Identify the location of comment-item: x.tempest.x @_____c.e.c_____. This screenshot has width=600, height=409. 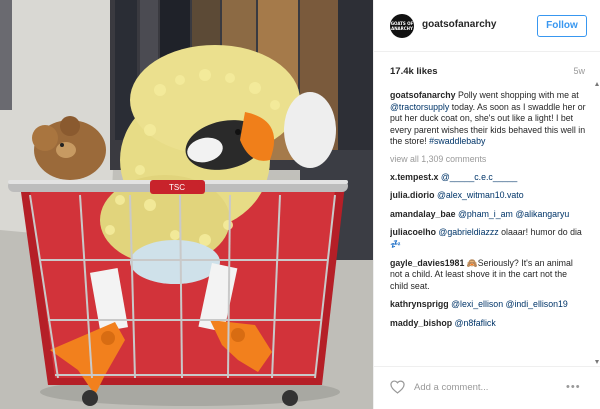
(488, 178).